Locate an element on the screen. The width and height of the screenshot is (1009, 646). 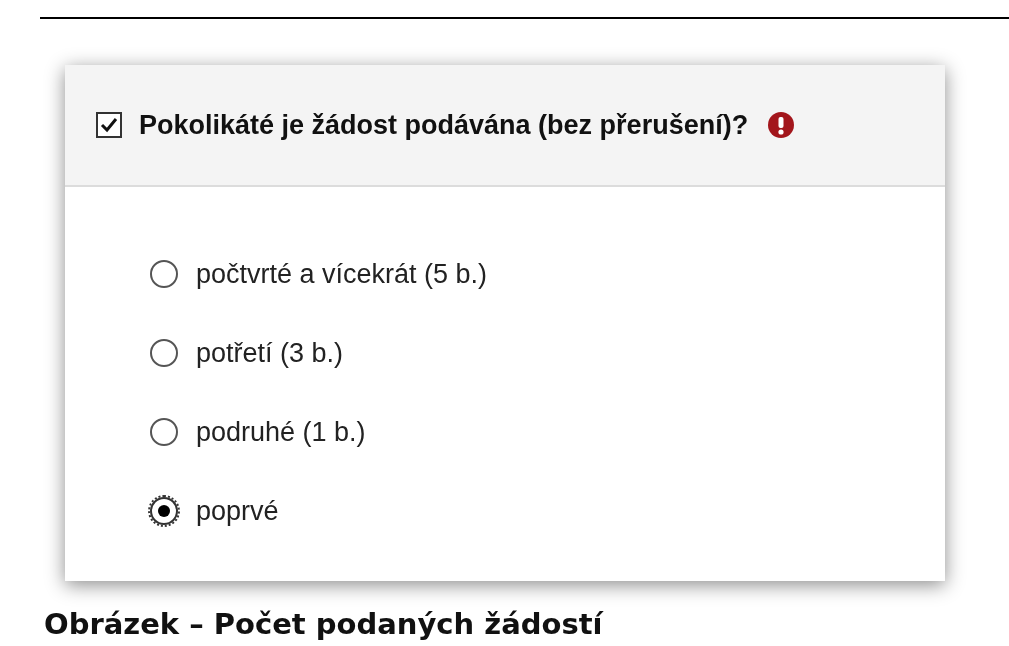
checkbox is located at coordinates (109, 125).